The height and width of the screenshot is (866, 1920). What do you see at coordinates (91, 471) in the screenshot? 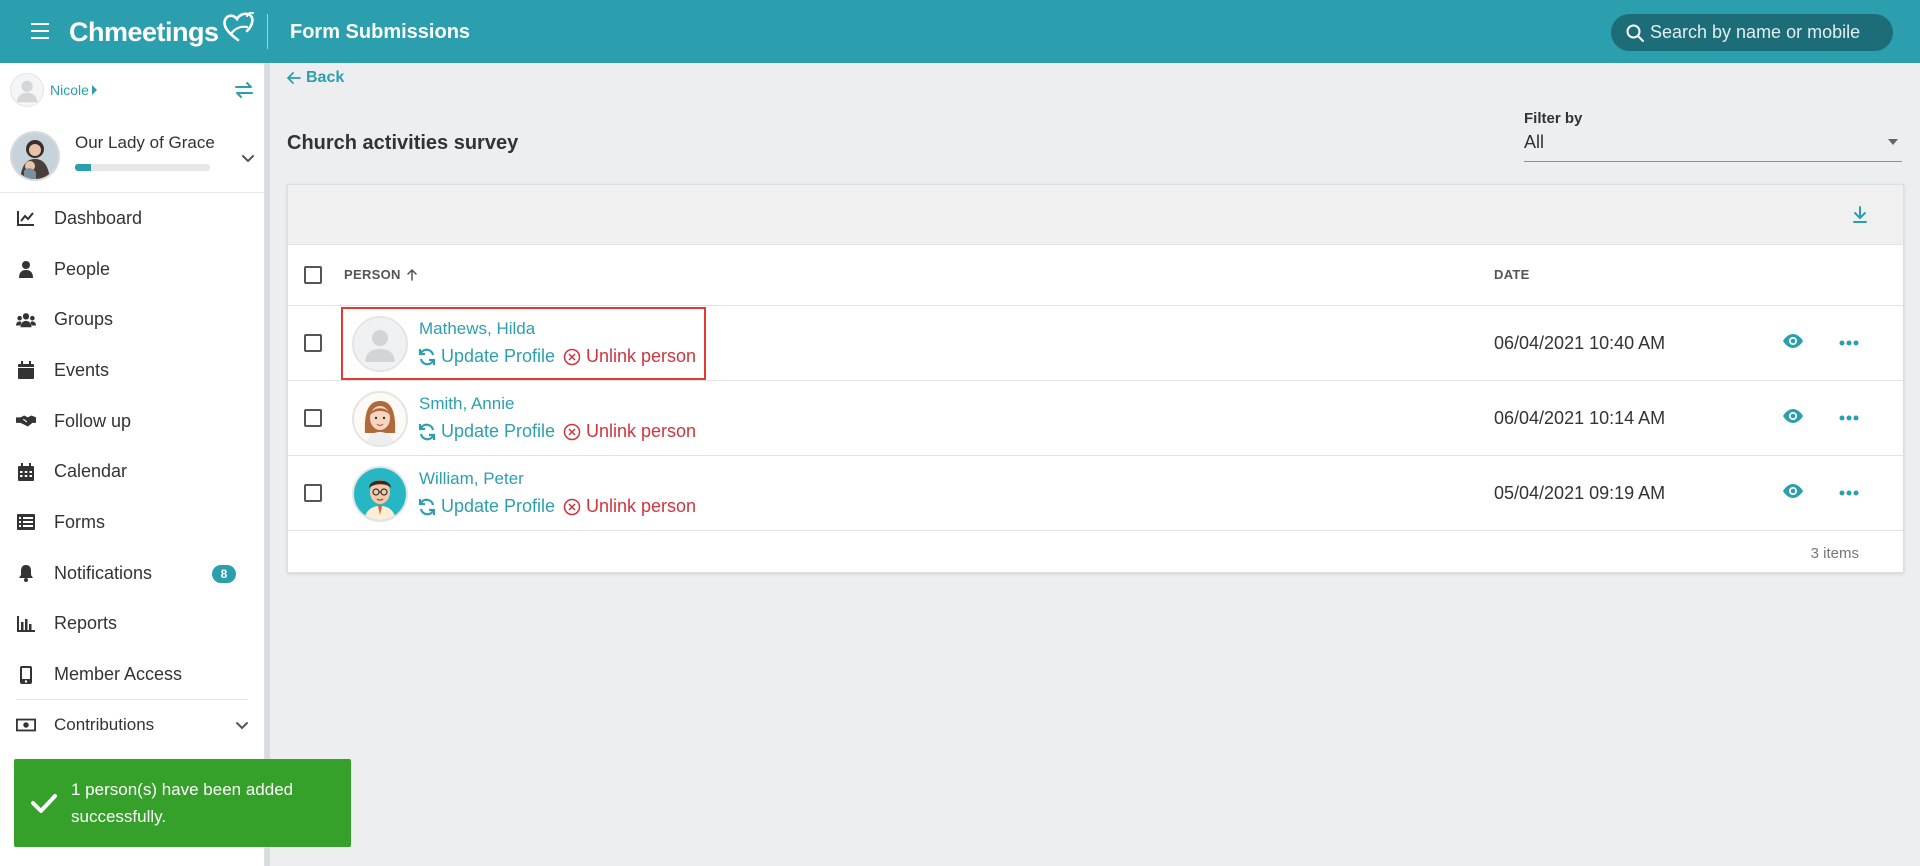
I see `sidebar-item-label: Calendar` at bounding box center [91, 471].